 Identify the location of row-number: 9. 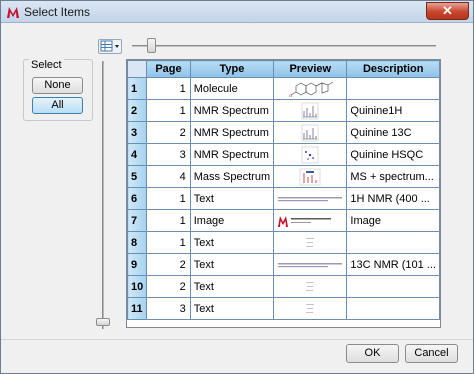
(137, 264).